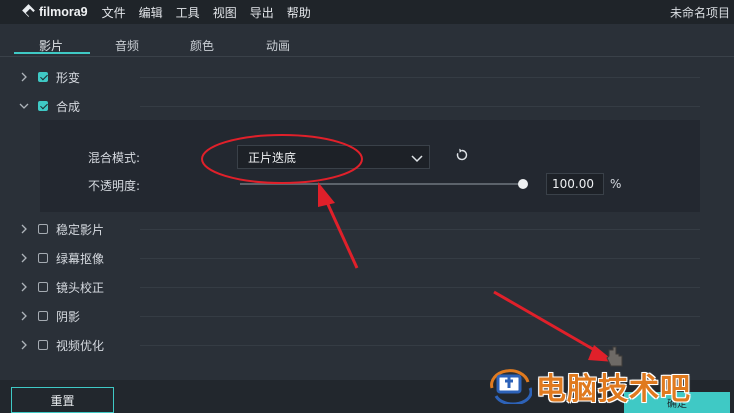  Describe the element at coordinates (367, 40) in the screenshot. I see `tab-bar: 影片 音频 颜色 动画` at that location.